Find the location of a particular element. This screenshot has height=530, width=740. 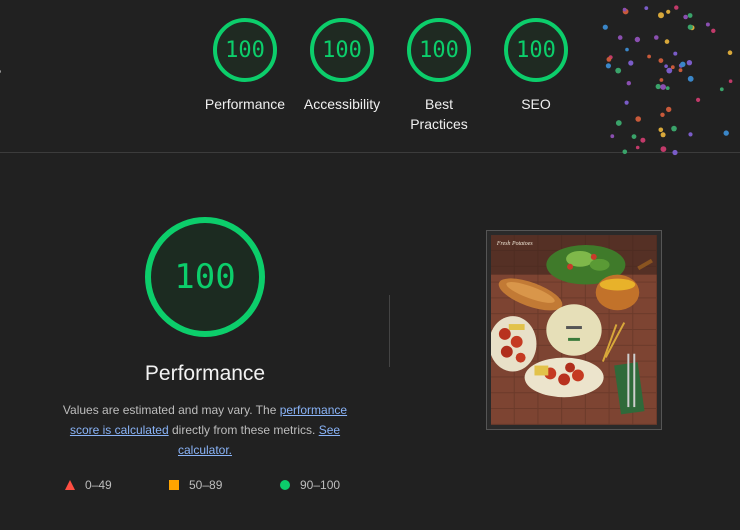

confetti-decoration is located at coordinates (667, 80).